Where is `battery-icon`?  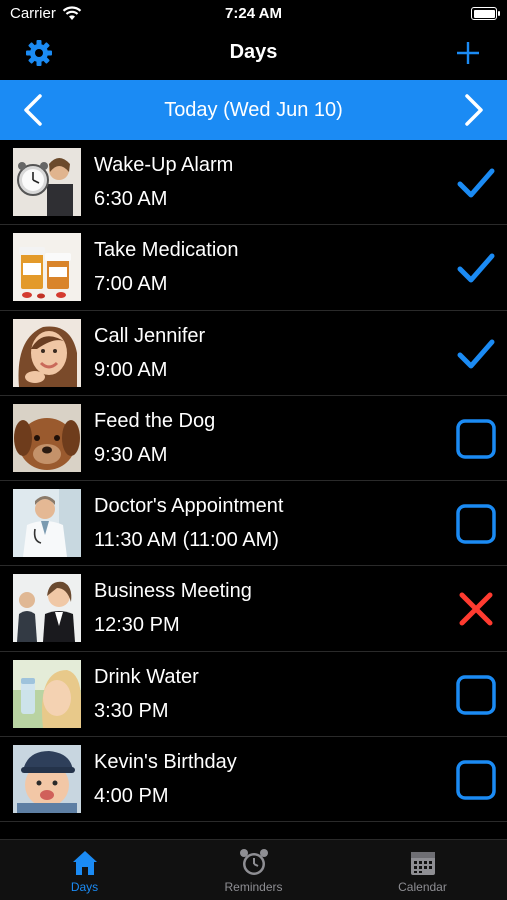
battery-icon is located at coordinates (485, 13).